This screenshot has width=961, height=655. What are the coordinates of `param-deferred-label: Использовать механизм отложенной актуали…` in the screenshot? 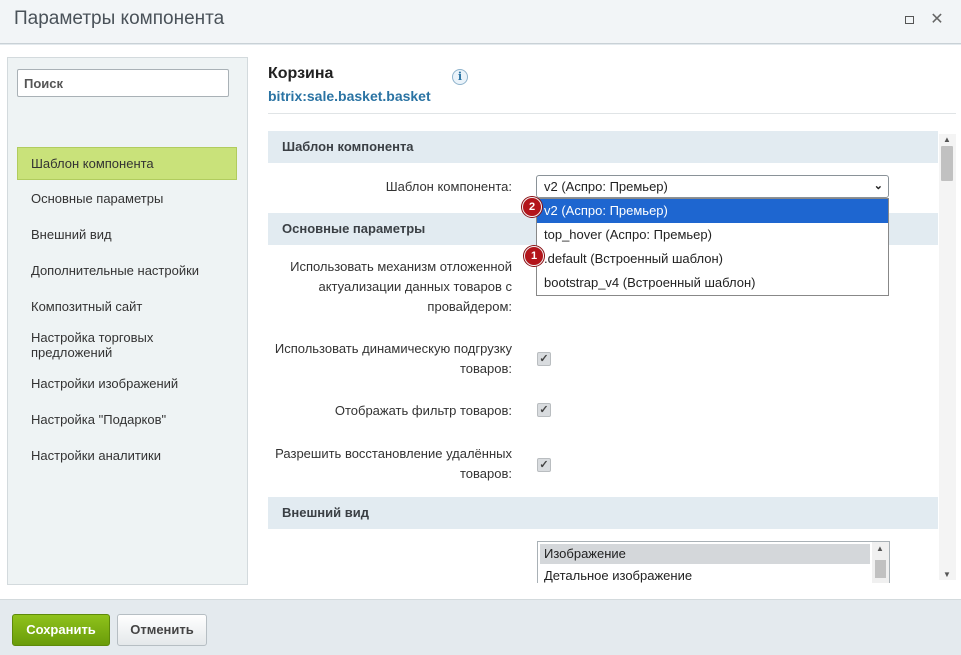 It's located at (392, 287).